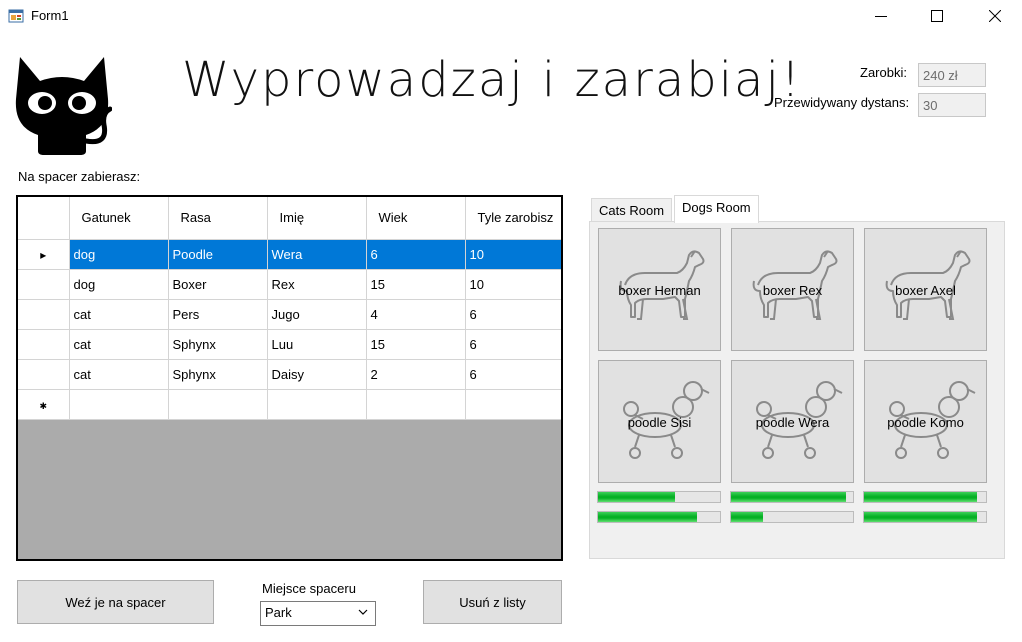 Image resolution: width=1022 pixels, height=642 pixels. What do you see at coordinates (513, 218) in the screenshot?
I see `column-header-tyle-zarobisz: Tyle zarobisz` at bounding box center [513, 218].